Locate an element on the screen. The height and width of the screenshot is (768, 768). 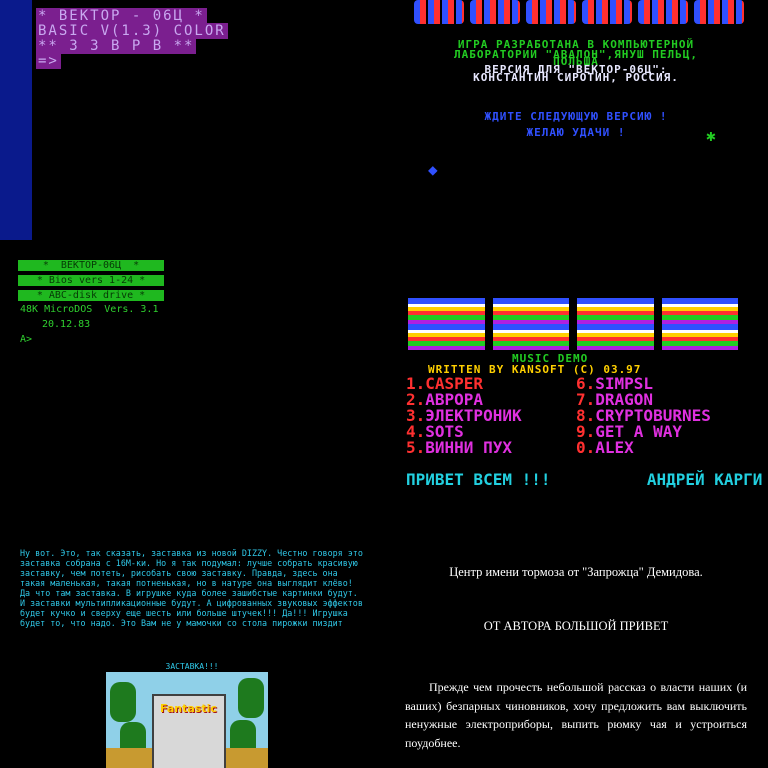
bios-bar-3: * ABC-disk drive * is located at coordinates (91, 295).